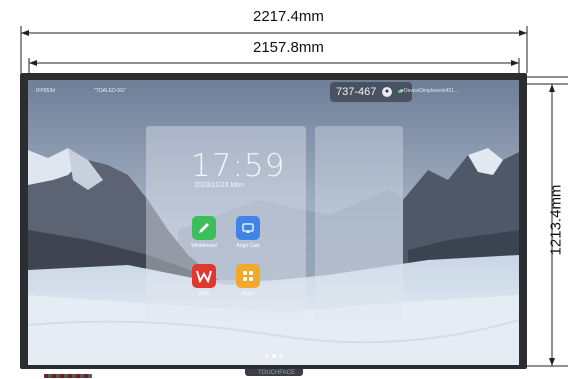 The width and height of the screenshot is (568, 379). I want to click on height-label: 1213.4mm, so click(556, 220).